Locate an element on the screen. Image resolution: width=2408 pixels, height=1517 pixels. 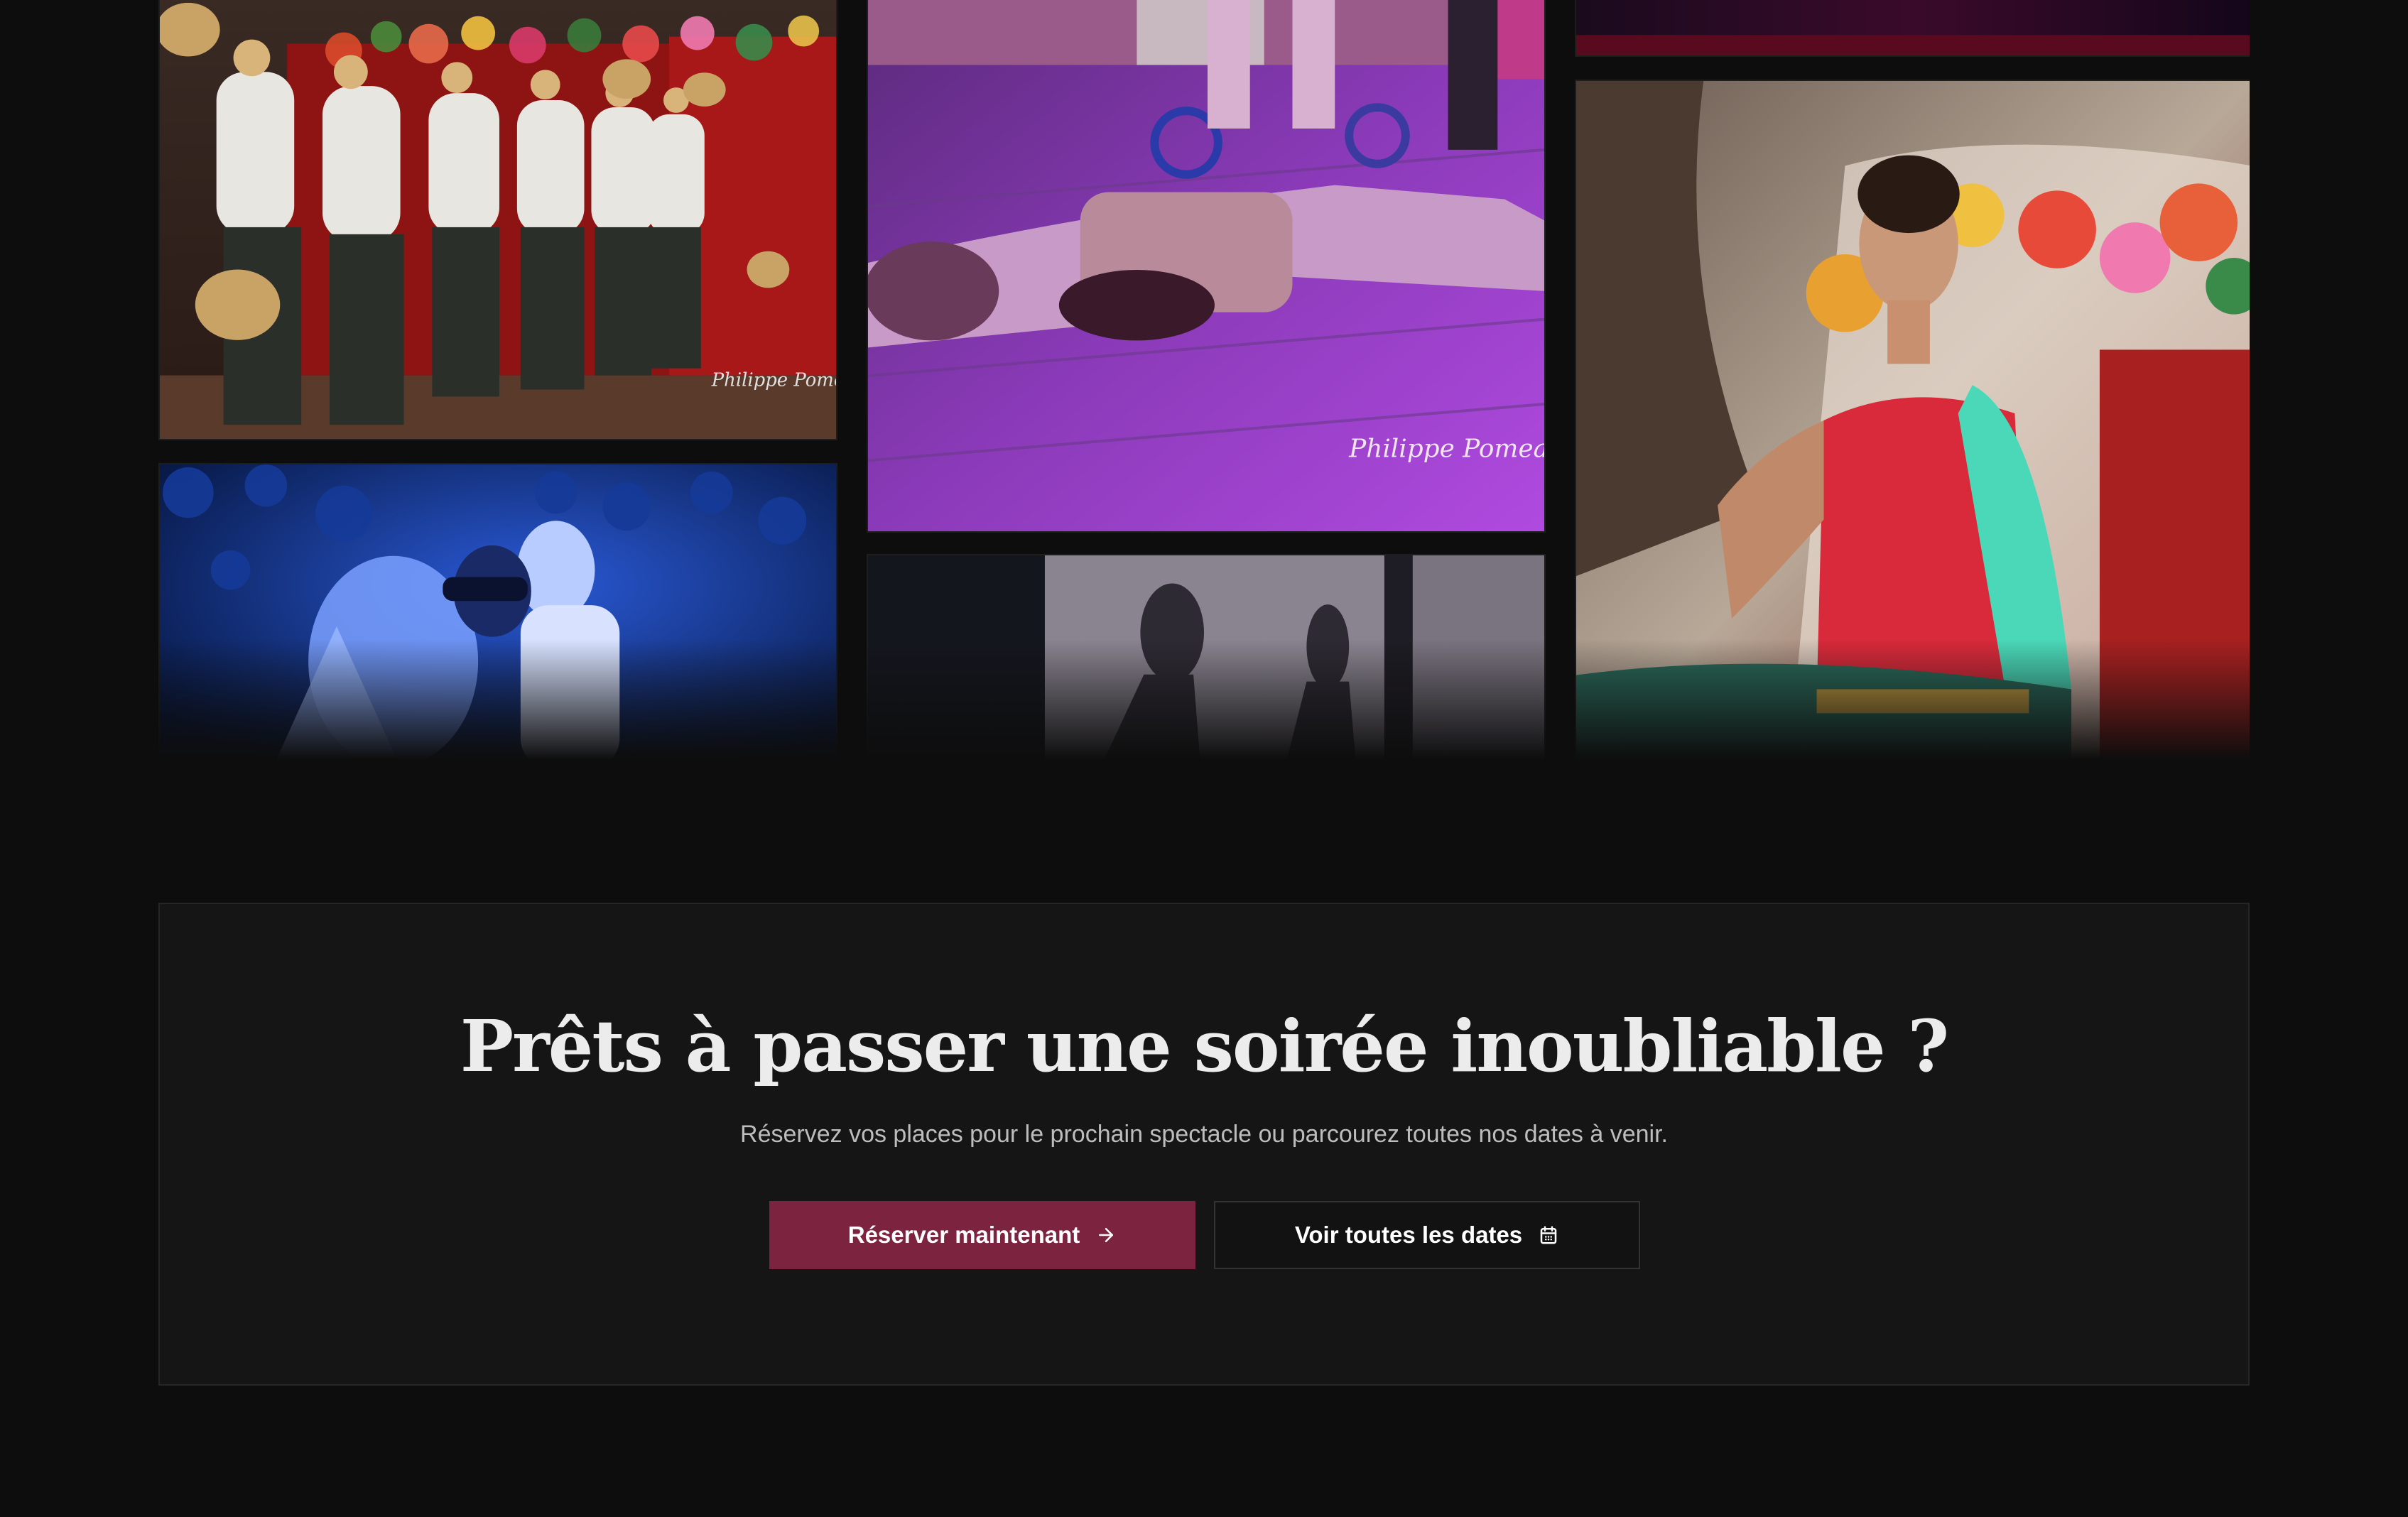
floor-scene-watermark: Philippe Pomeaux is located at coordinates (1446, 450).